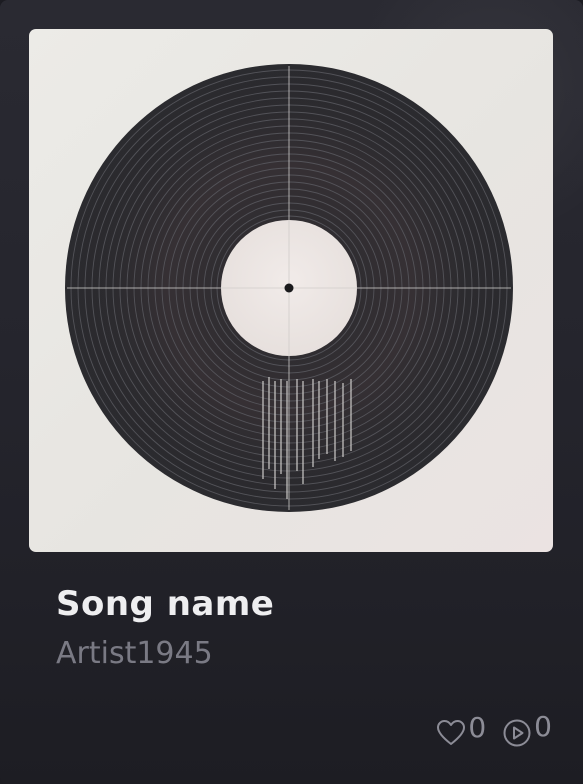 This screenshot has height=784, width=583. I want to click on spindle-hole, so click(289, 288).